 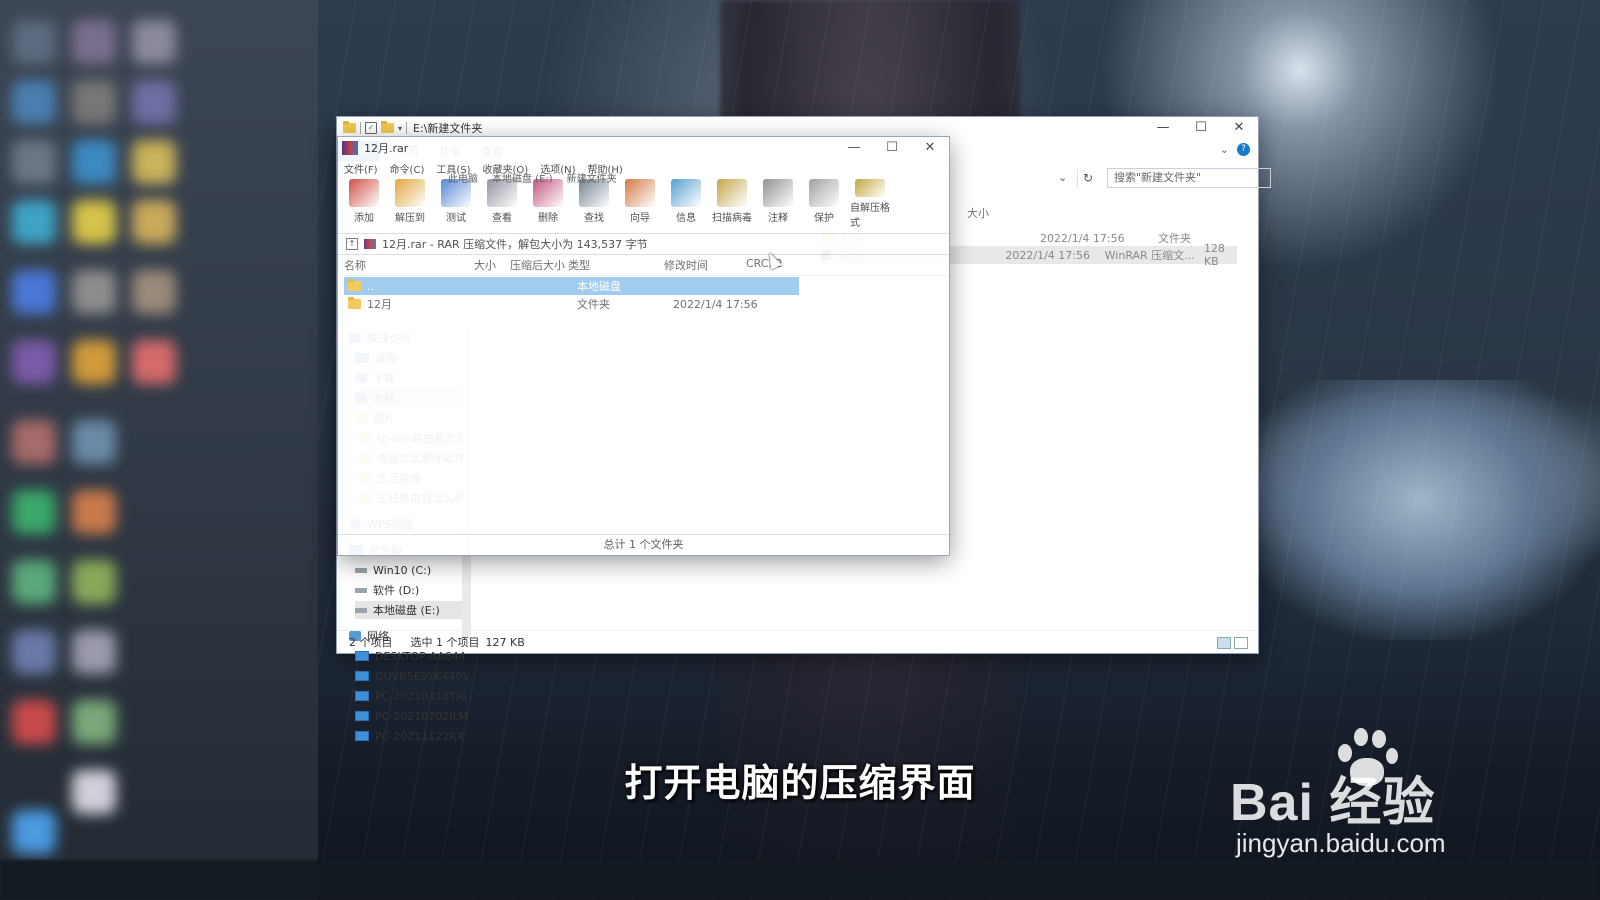 What do you see at coordinates (870, 188) in the screenshot?
I see `sfx-icon` at bounding box center [870, 188].